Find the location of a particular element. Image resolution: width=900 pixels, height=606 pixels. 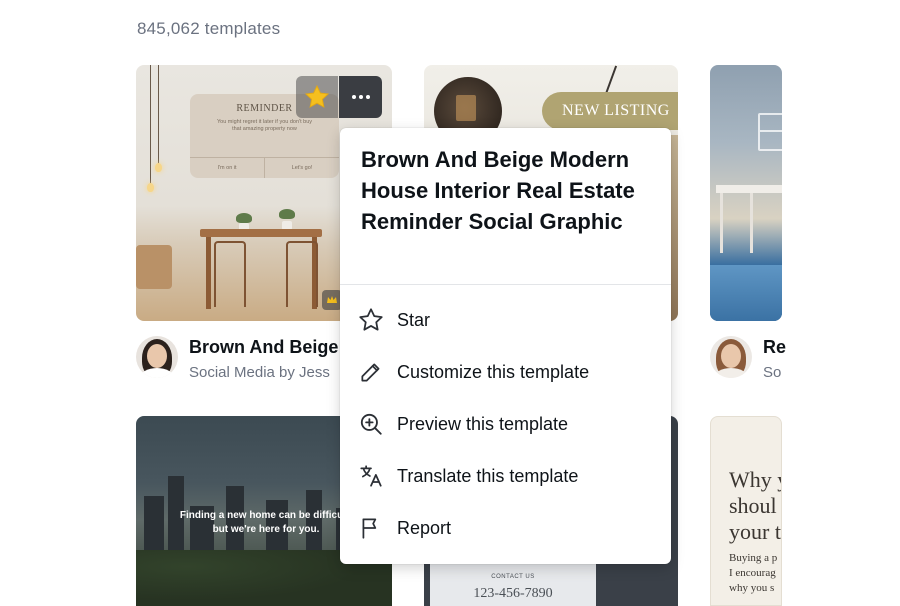

more-dots-icon is located at coordinates (360, 97).